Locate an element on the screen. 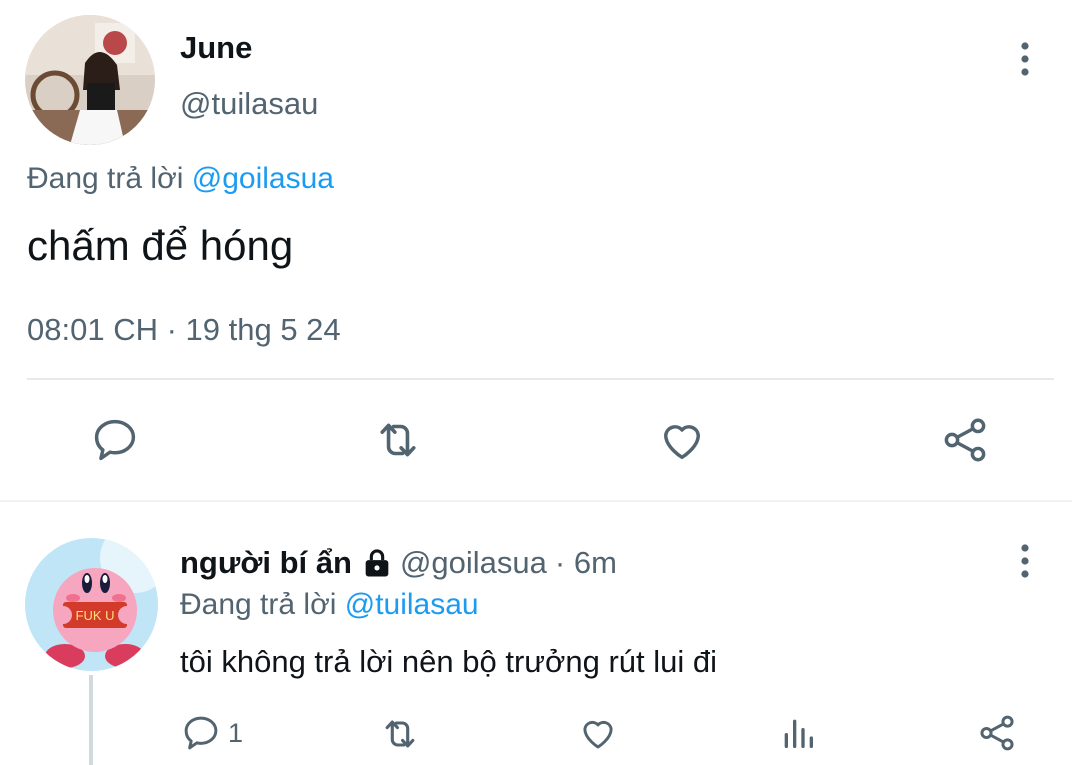 This screenshot has height=765, width=1072. views-button is located at coordinates (798, 733).